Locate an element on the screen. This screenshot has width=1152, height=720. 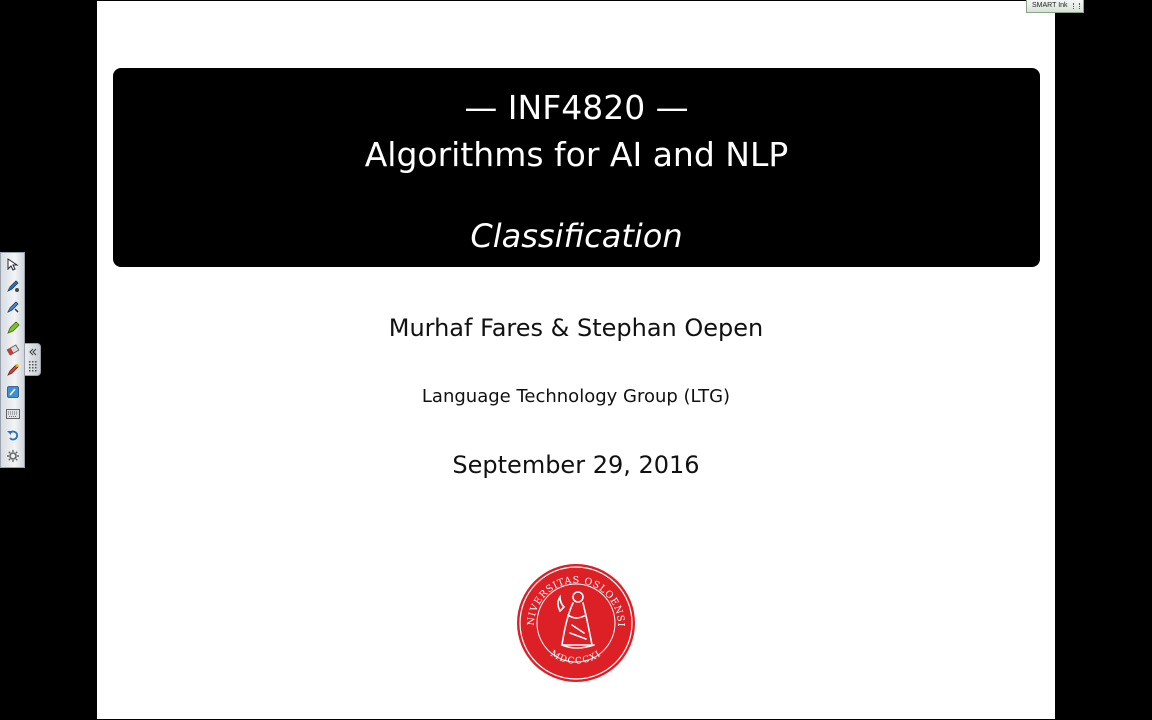
authors: Murhaf Fares & Stephan Oepen is located at coordinates (576, 328).